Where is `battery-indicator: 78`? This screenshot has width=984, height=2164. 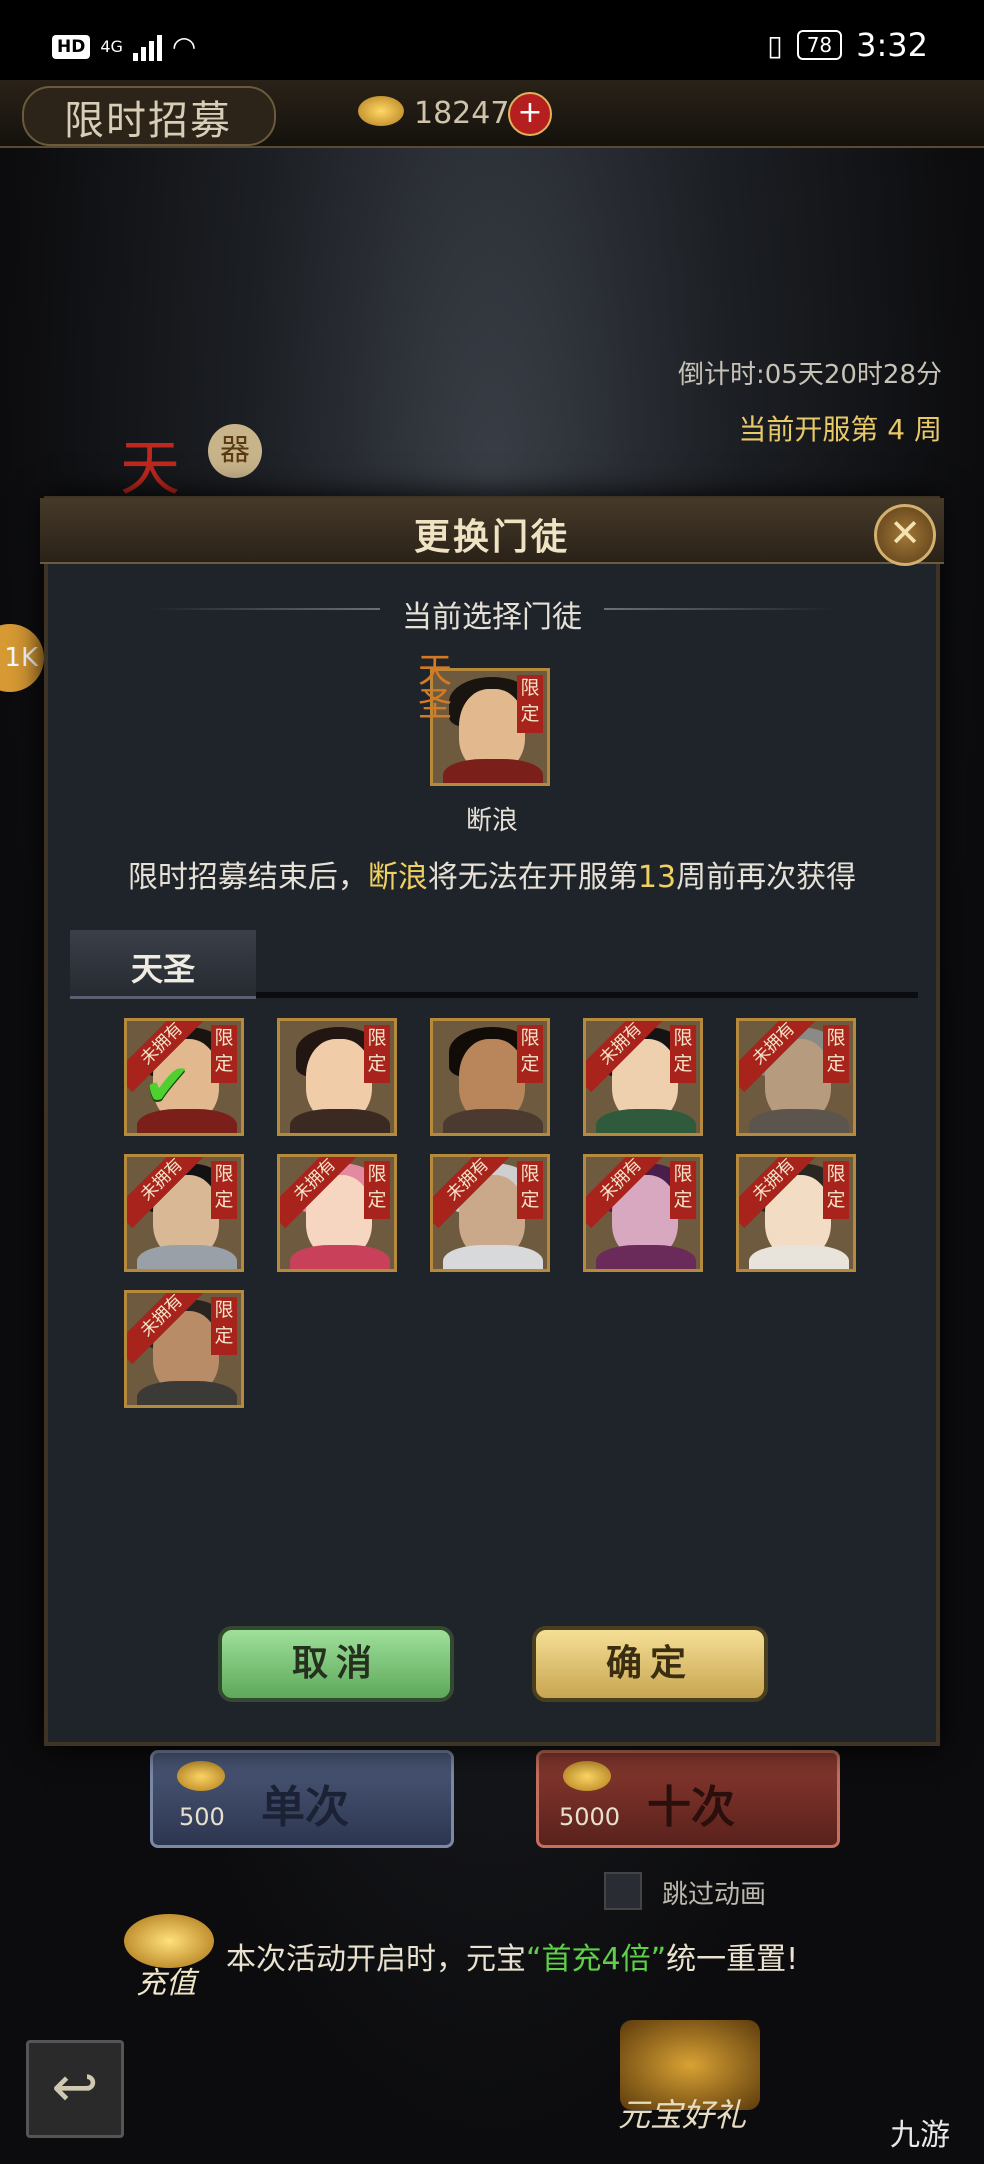
battery-indicator: 78 is located at coordinates (819, 45).